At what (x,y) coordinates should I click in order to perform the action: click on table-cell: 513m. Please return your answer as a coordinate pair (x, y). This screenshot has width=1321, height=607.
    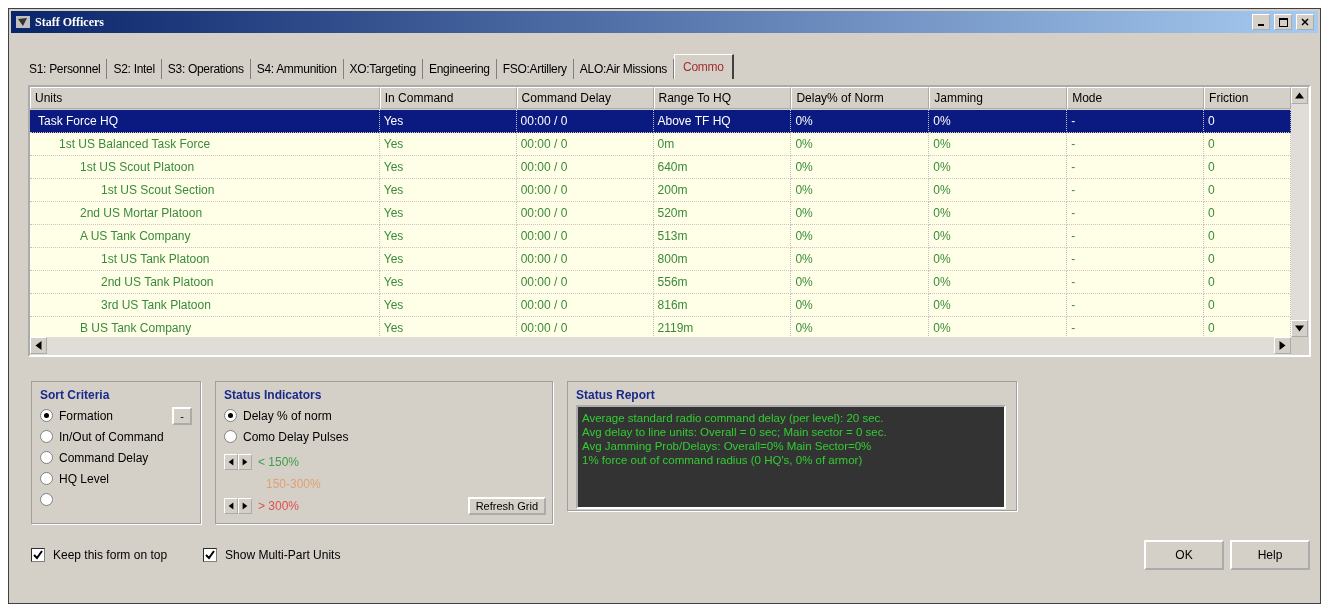
    Looking at the image, I should click on (722, 236).